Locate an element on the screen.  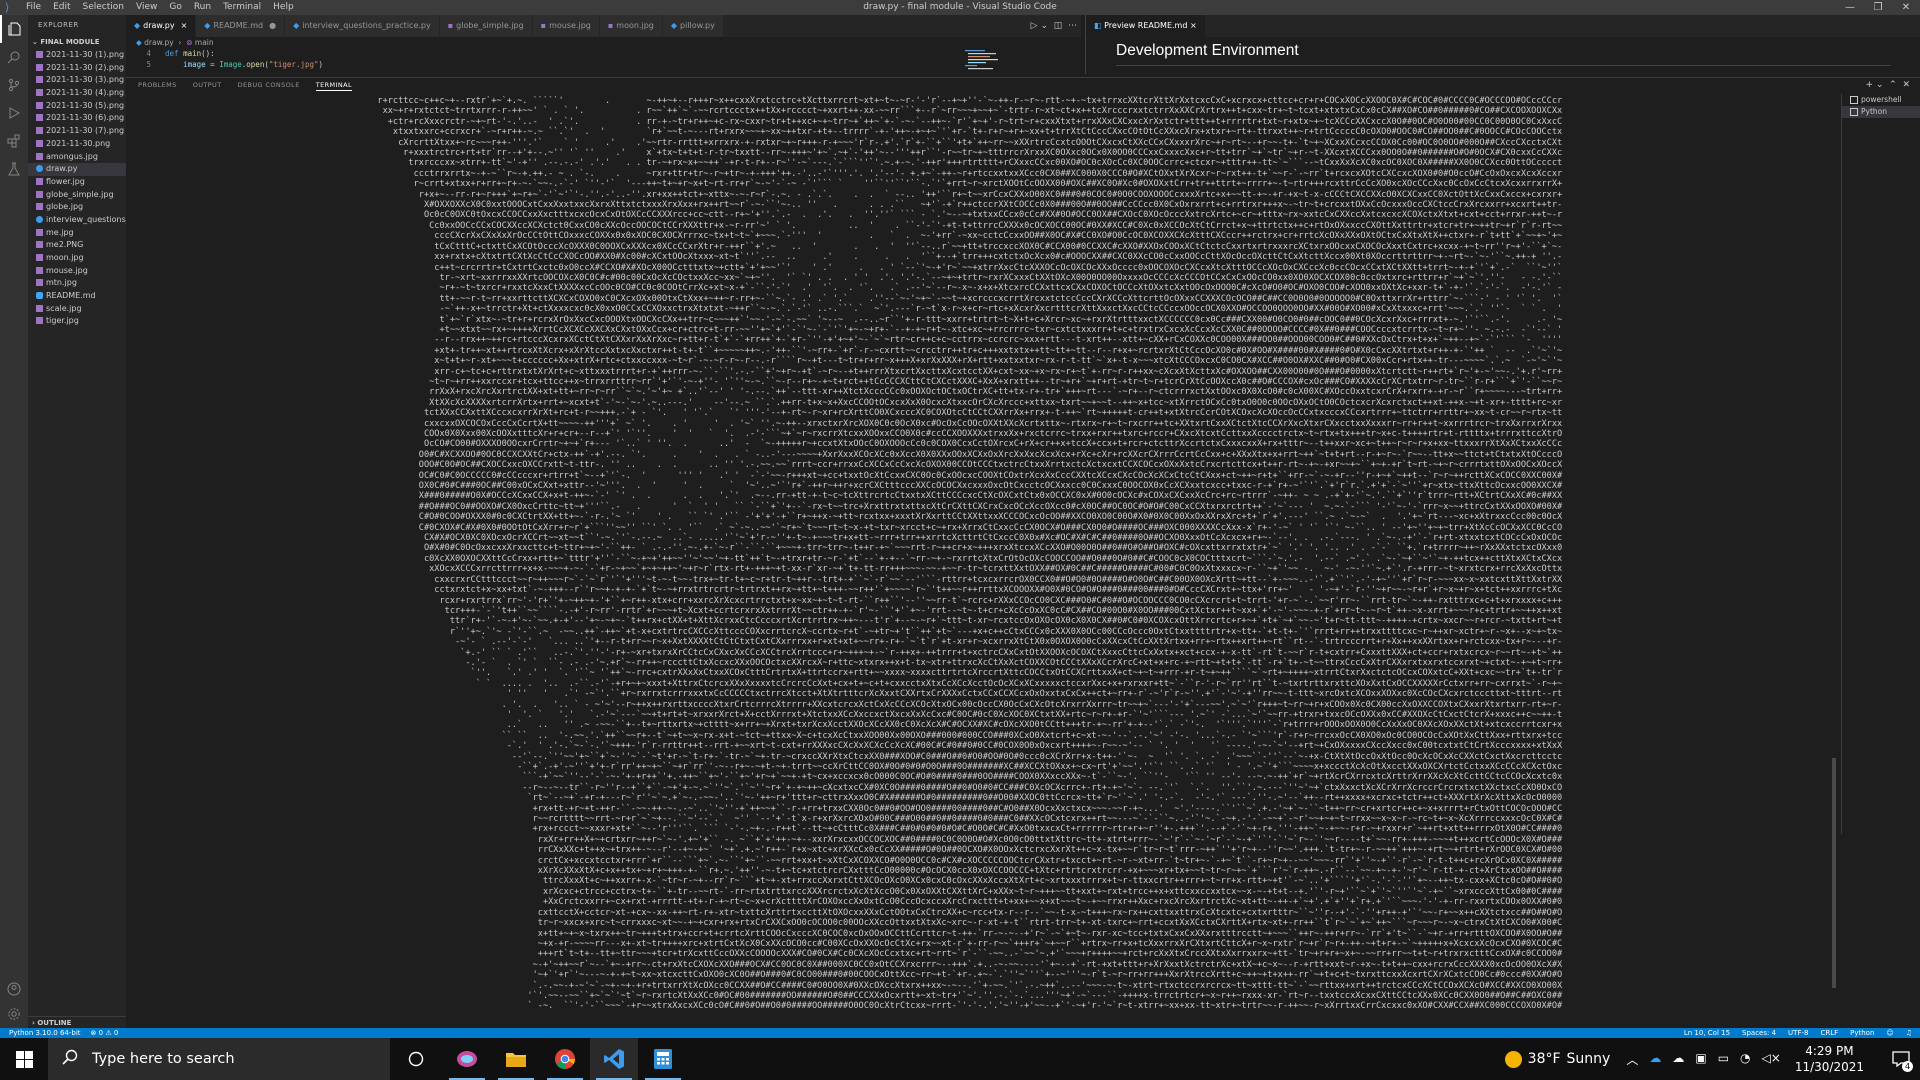
menu-go: Go is located at coordinates (175, 7).